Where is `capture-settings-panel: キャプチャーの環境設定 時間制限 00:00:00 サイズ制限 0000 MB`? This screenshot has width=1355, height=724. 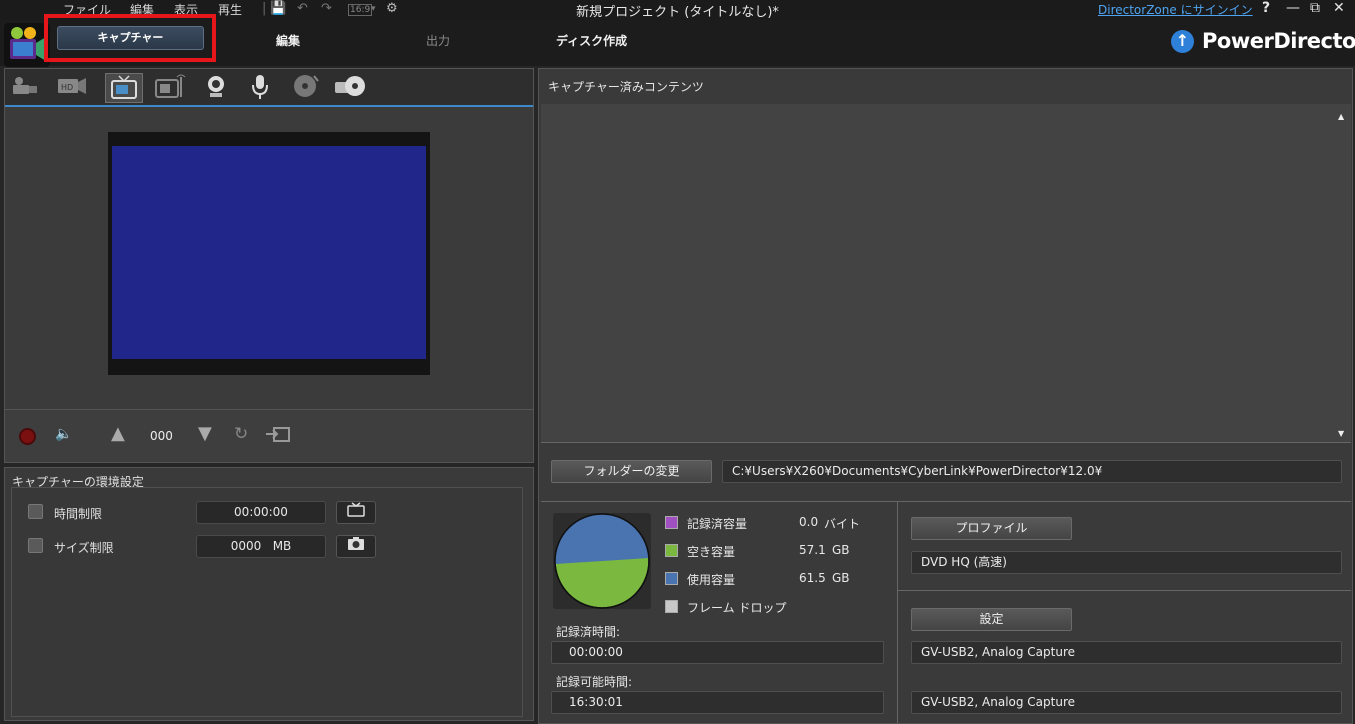
capture-settings-panel: キャプチャーの環境設定 時間制限 00:00:00 サイズ制限 0000 MB is located at coordinates (269, 594).